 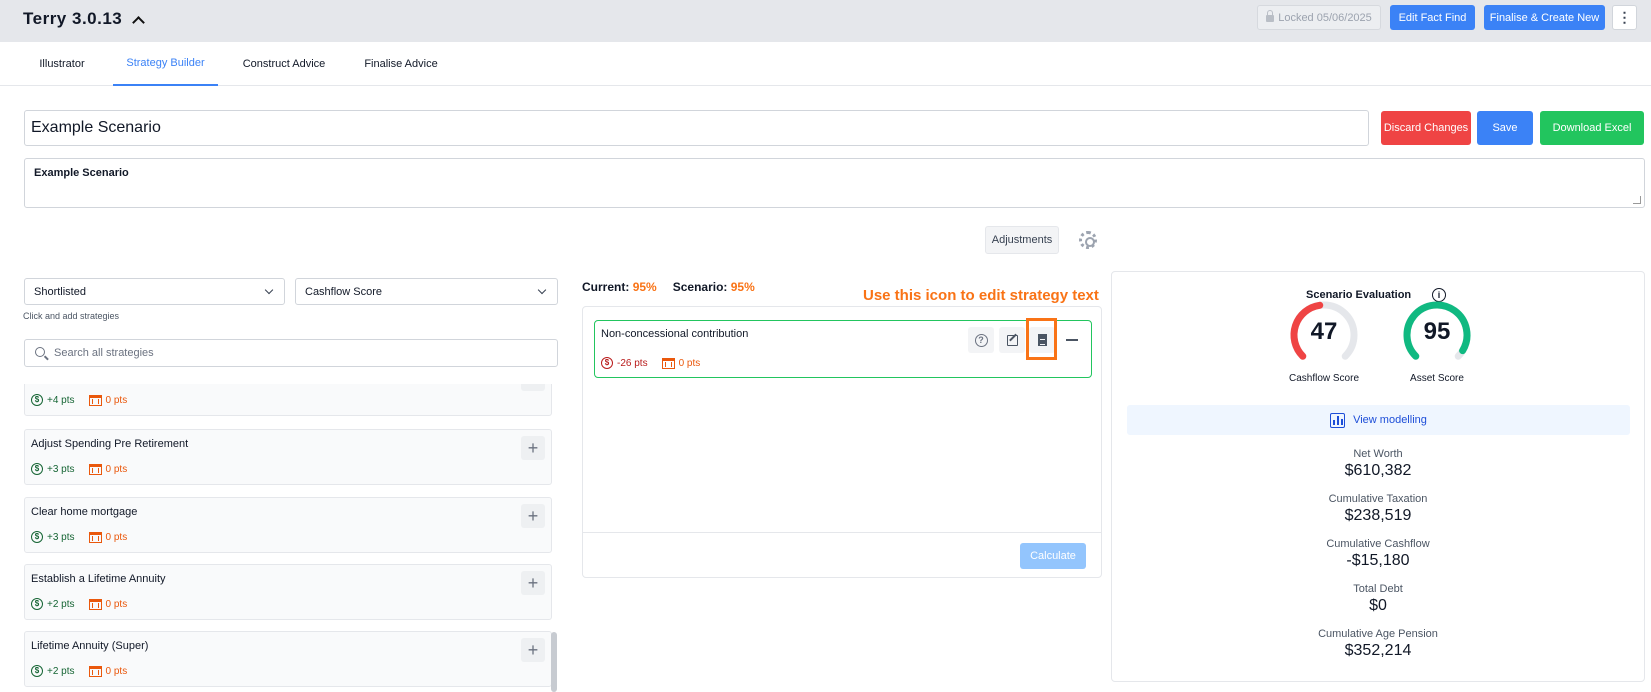 I want to click on edit-fact-find-button: Edit Fact Find, so click(x=1432, y=17).